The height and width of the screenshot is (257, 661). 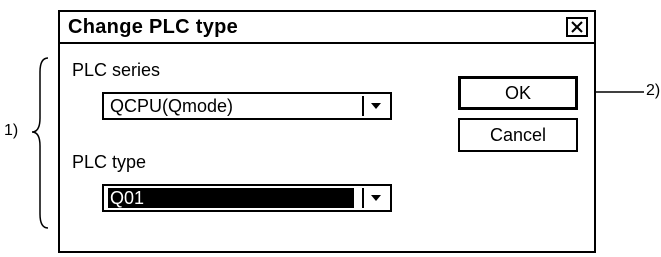 What do you see at coordinates (327, 28) in the screenshot?
I see `title-bar: Change PLC type` at bounding box center [327, 28].